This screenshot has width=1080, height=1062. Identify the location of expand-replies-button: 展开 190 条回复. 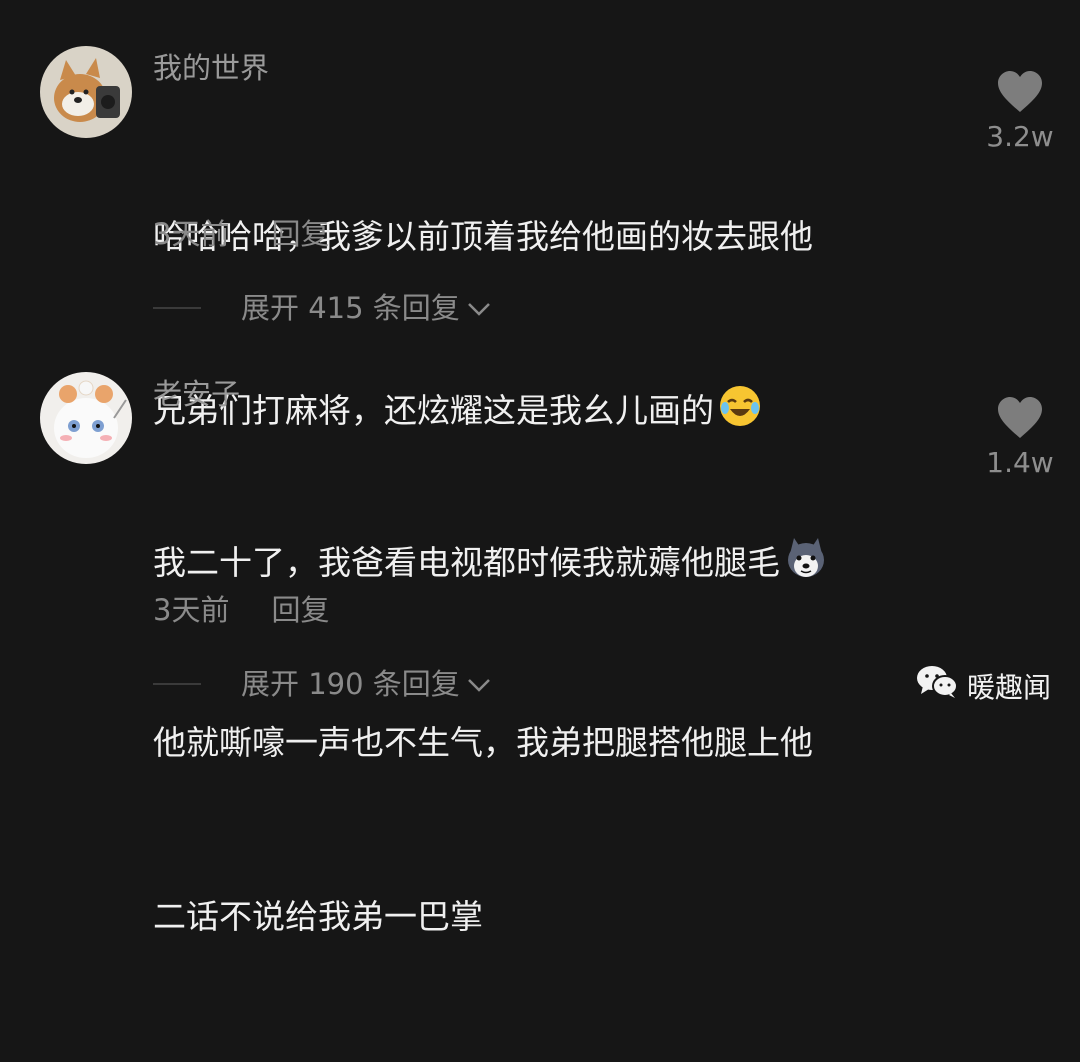
(322, 684).